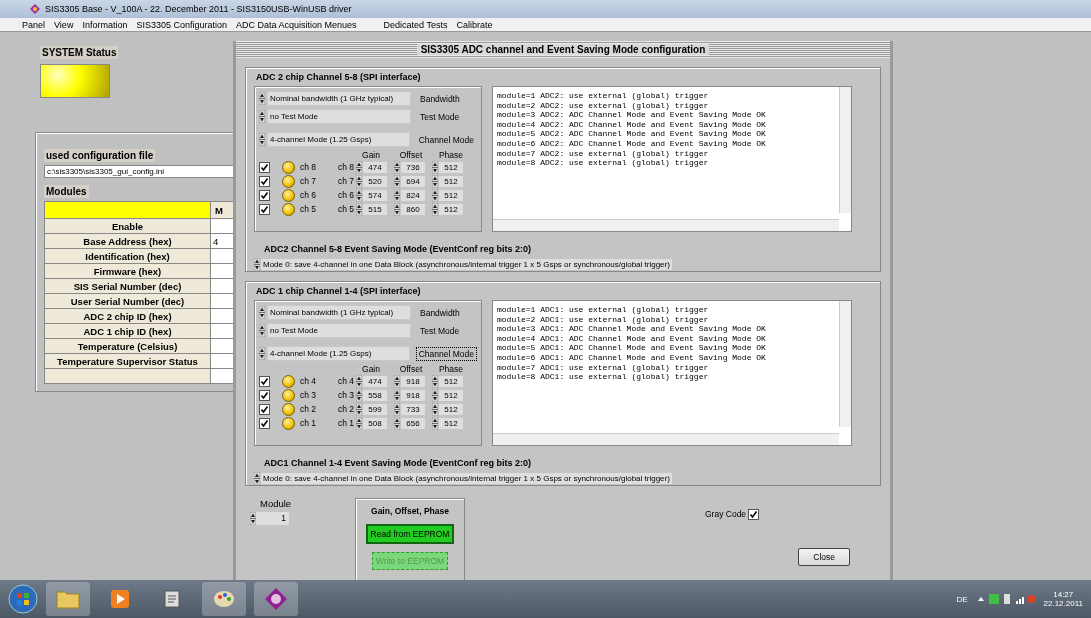  What do you see at coordinates (413, 167) in the screenshot?
I see `offset-field: 736` at bounding box center [413, 167].